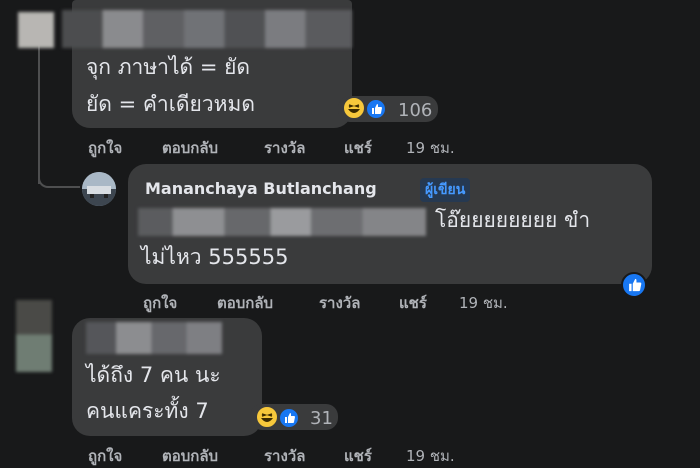 The image size is (700, 468). I want to click on comment-text-line: จุก ภาษาได้ = ยัด, so click(168, 67).